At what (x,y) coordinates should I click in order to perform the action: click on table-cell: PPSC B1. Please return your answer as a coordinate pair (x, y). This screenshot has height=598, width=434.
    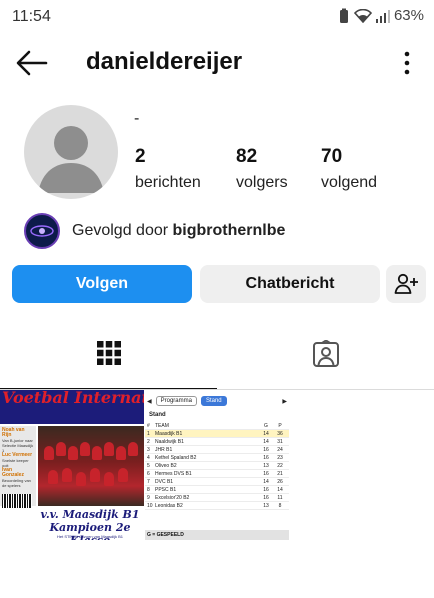
    Looking at the image, I should click on (166, 490).